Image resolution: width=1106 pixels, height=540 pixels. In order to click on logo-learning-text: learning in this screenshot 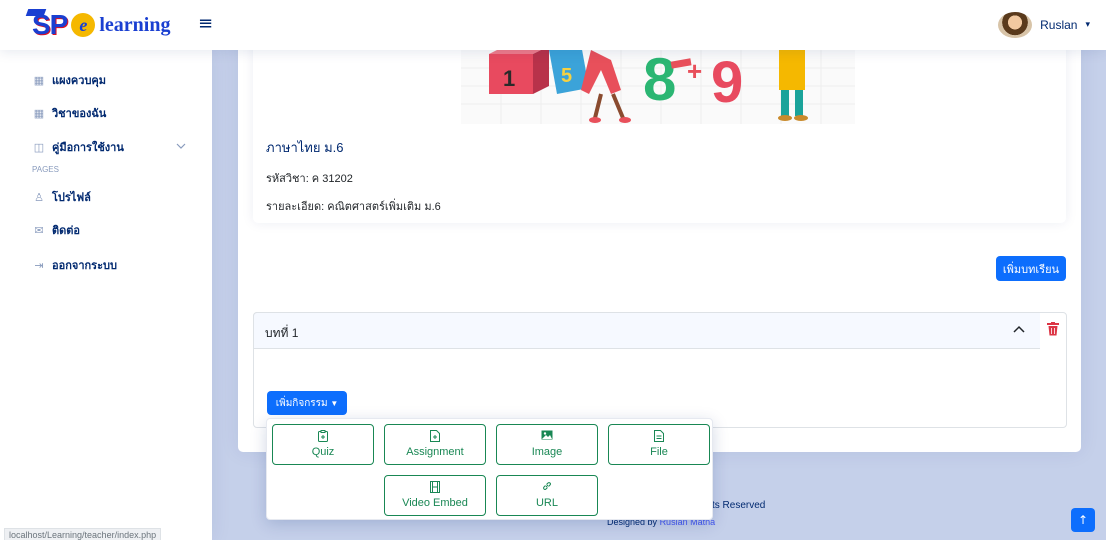, I will do `click(135, 24)`.